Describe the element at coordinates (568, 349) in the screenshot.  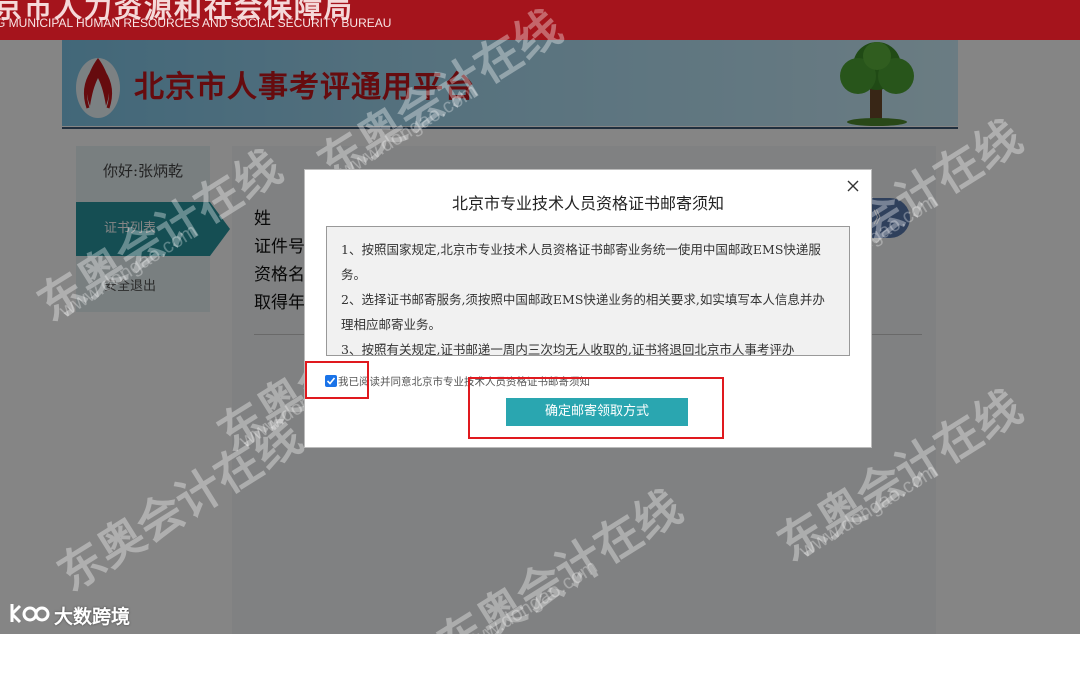
I see `notice-item-3: 3、按照有关规定,证书邮递一周内三次均无人收取的,证书将退回北京市人事考评办` at that location.